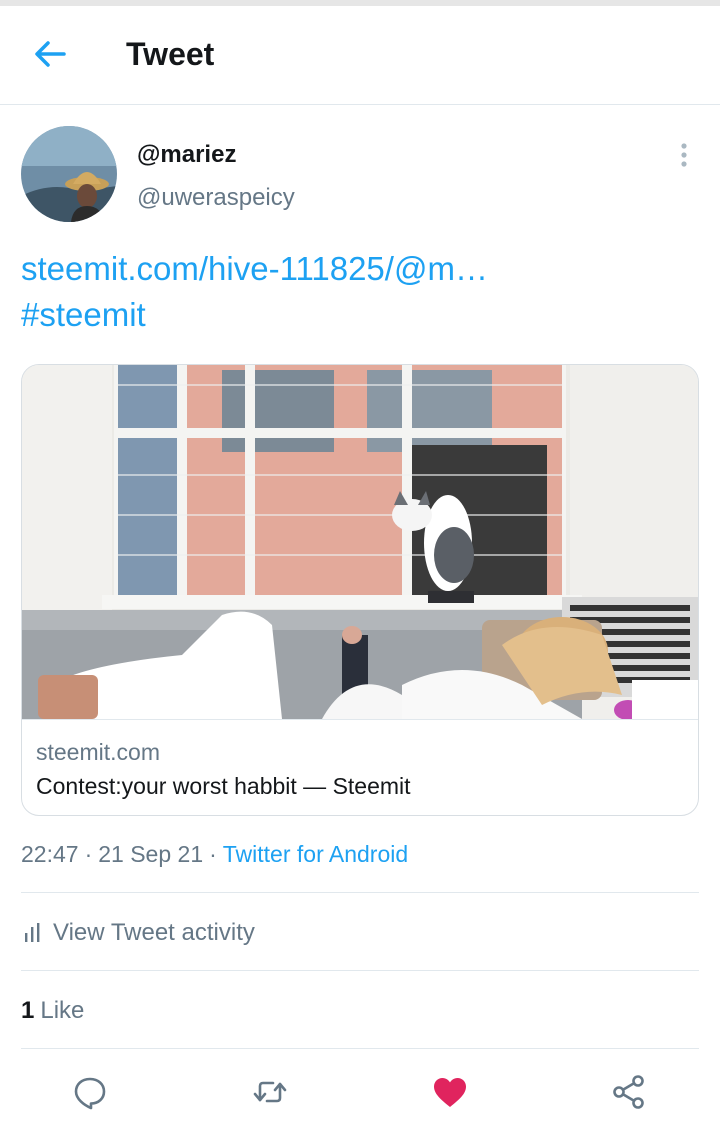 The image size is (720, 1136). I want to click on reply-icon, so click(90, 1093).